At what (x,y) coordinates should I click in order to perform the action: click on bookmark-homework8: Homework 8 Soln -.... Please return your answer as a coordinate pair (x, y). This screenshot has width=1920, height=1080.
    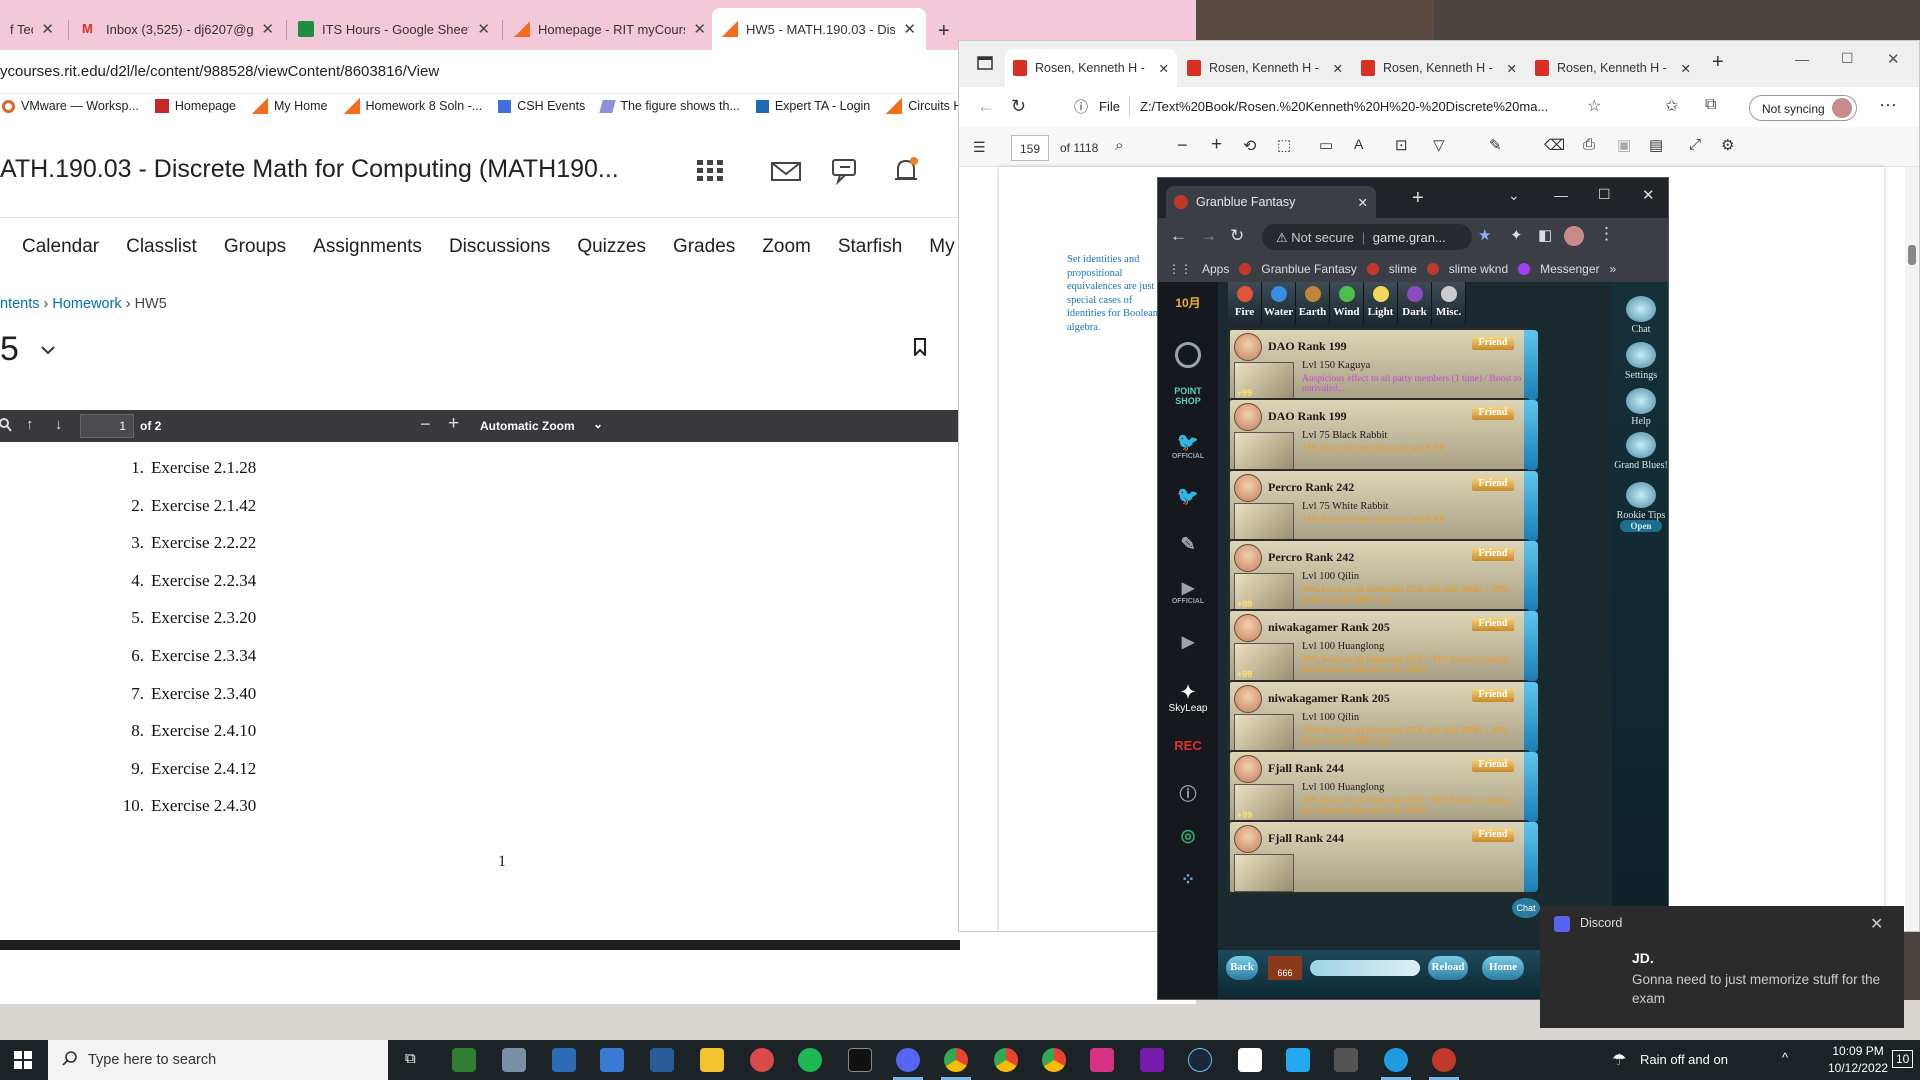
    Looking at the image, I should click on (412, 106).